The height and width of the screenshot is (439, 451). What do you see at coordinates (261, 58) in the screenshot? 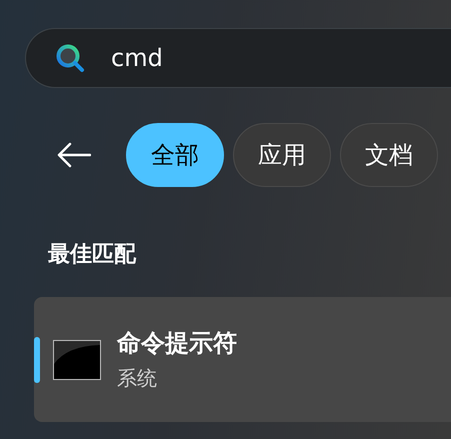
I see `search-input: cmd` at bounding box center [261, 58].